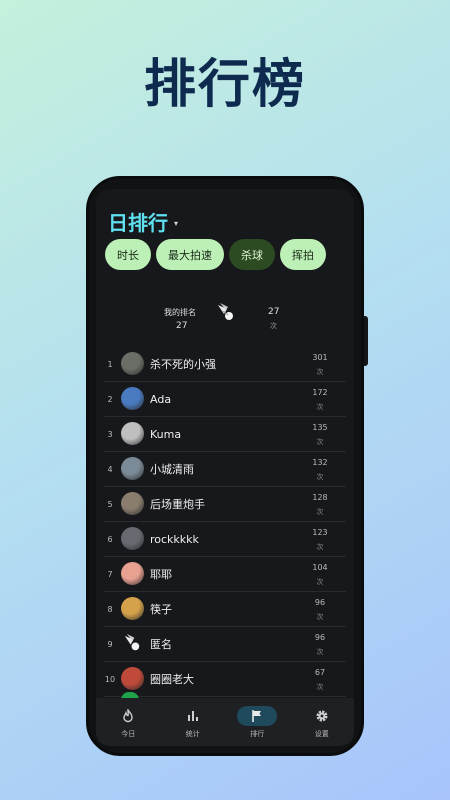 The height and width of the screenshot is (800, 450). Describe the element at coordinates (320, 567) in the screenshot. I see `player-score: 104` at that location.